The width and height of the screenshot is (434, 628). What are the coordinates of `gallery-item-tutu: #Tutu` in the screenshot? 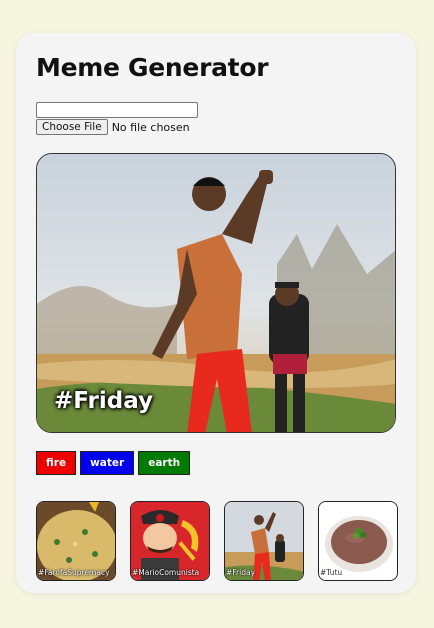 It's located at (358, 541).